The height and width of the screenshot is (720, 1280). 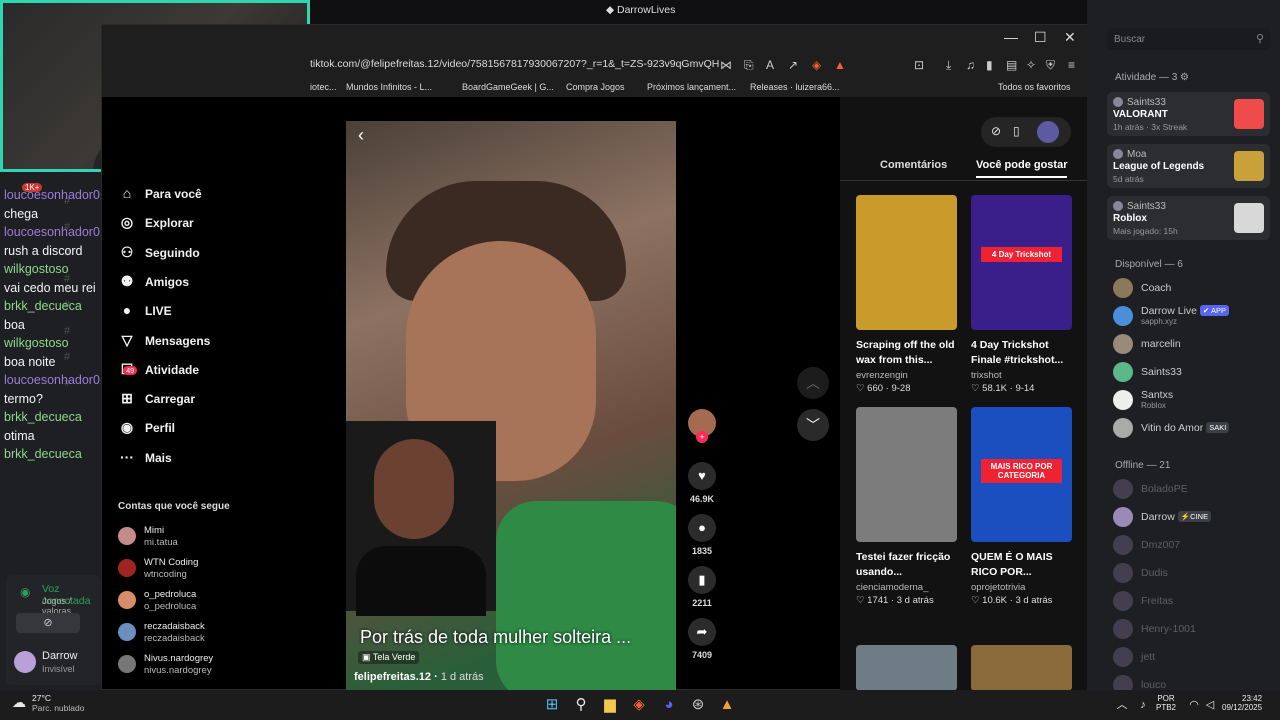 I want to click on microphone-icon: ♪, so click(x=1143, y=705).